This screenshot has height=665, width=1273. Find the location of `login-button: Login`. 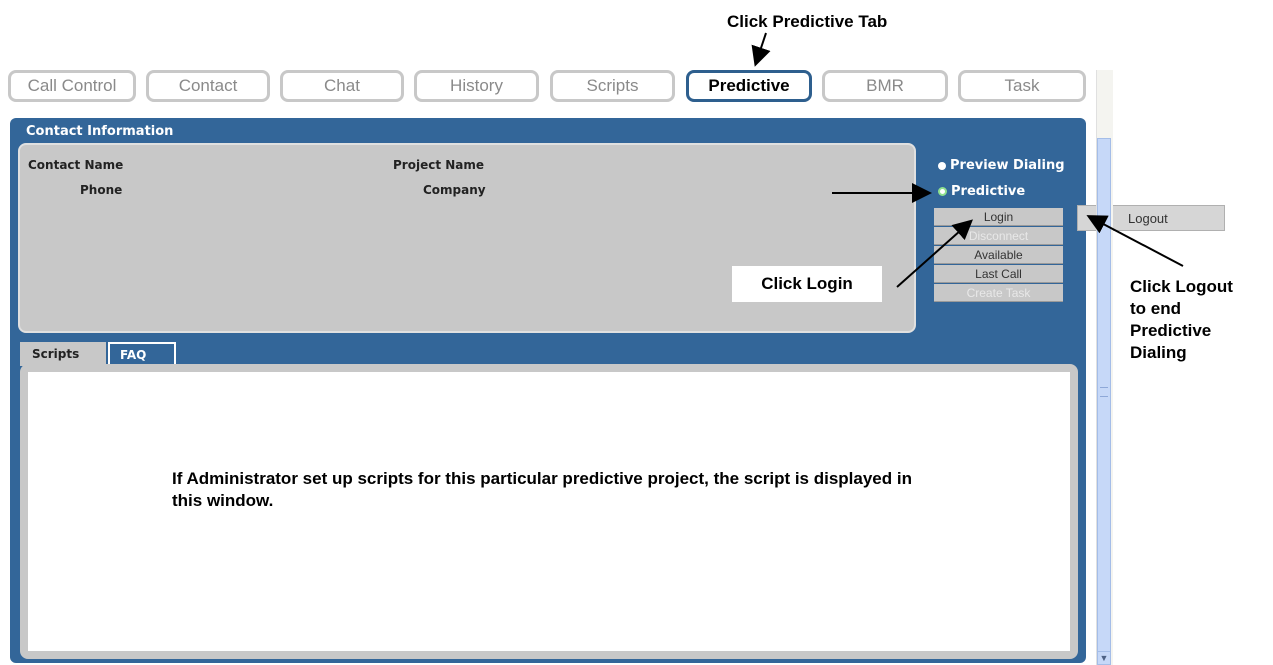

login-button: Login is located at coordinates (998, 217).